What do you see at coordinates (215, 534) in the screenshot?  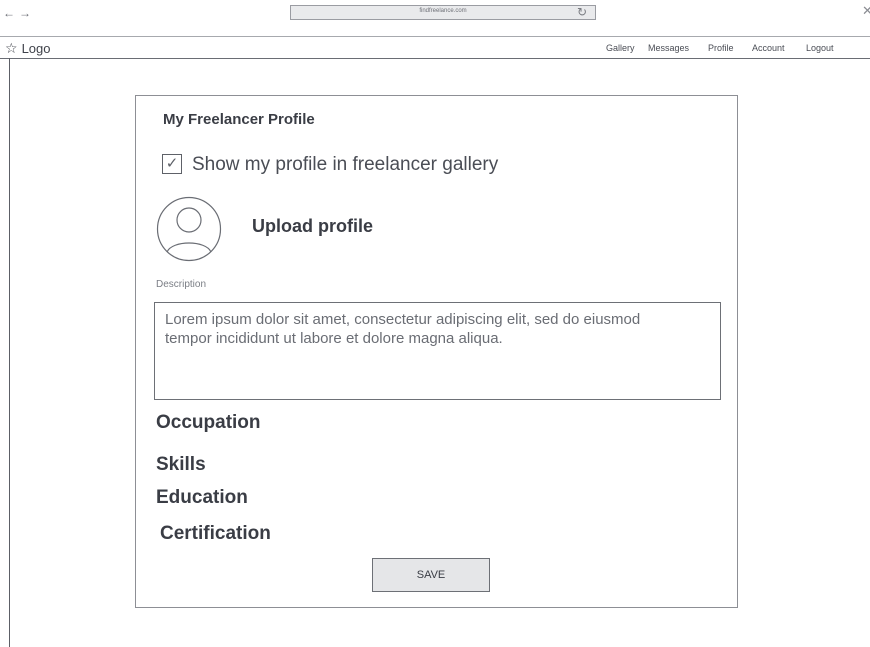 I see `section-certification: Certification` at bounding box center [215, 534].